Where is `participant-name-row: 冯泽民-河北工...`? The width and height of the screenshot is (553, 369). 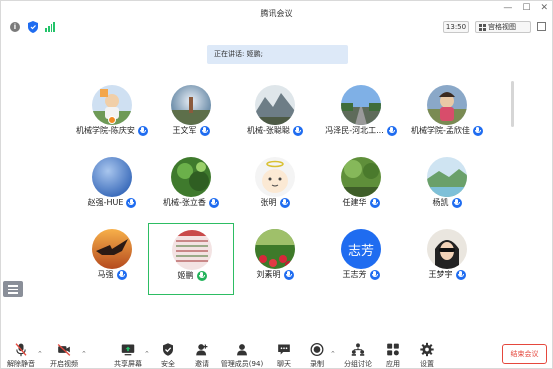 participant-name-row: 冯泽民-河北工... is located at coordinates (361, 130).